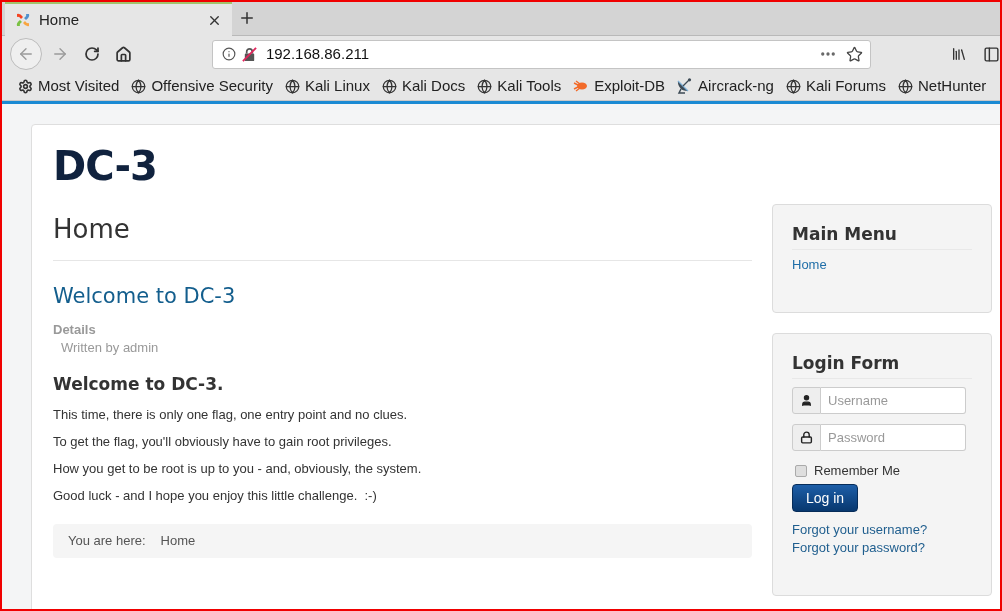 The height and width of the screenshot is (611, 1002). I want to click on bookmark-item: Exploit-DB, so click(619, 86).